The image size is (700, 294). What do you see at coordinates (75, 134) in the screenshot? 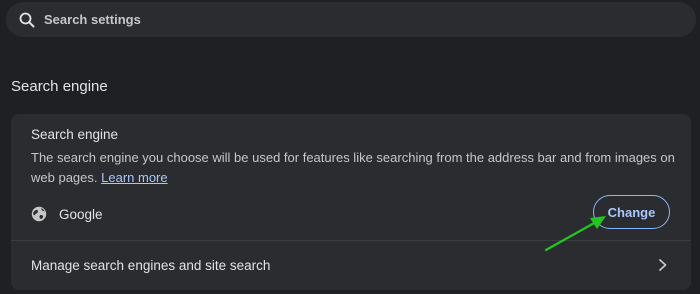
I see `card-title: Search engine` at bounding box center [75, 134].